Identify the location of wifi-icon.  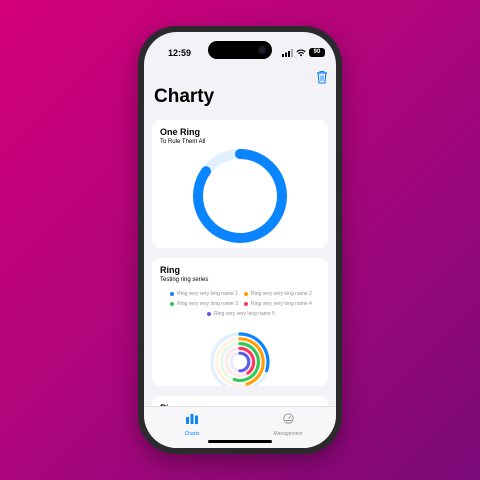
(301, 53).